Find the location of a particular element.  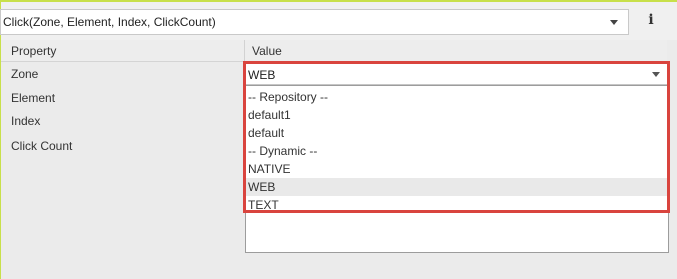

dropdown-item-label: default1 is located at coordinates (269, 115).